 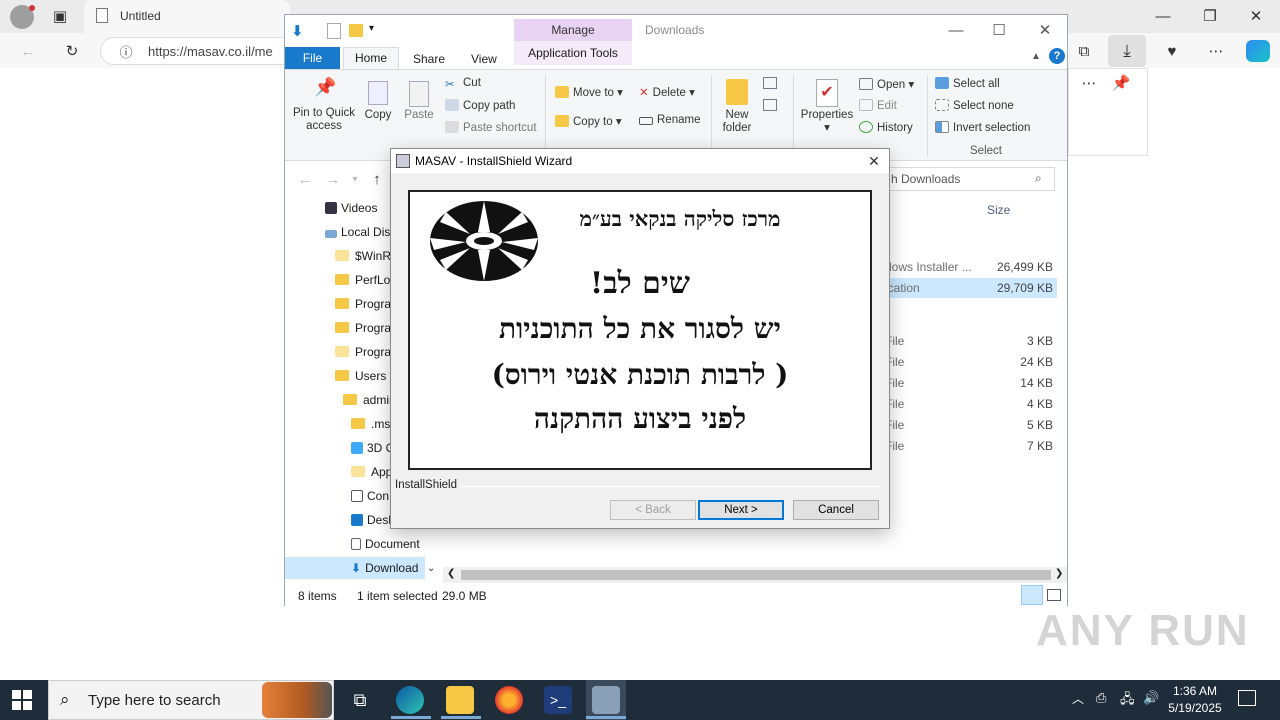 I want to click on details-view-icon, so click(x=1032, y=595).